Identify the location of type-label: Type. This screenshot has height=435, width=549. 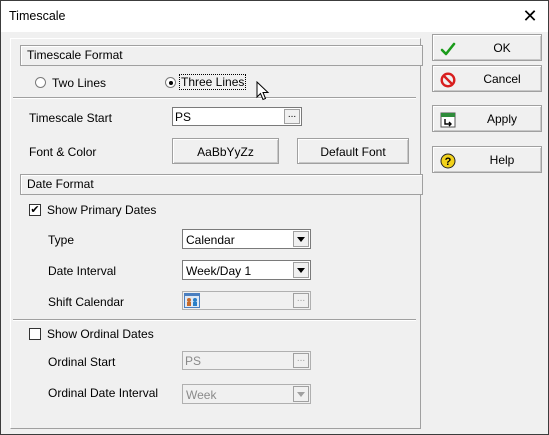
(61, 240).